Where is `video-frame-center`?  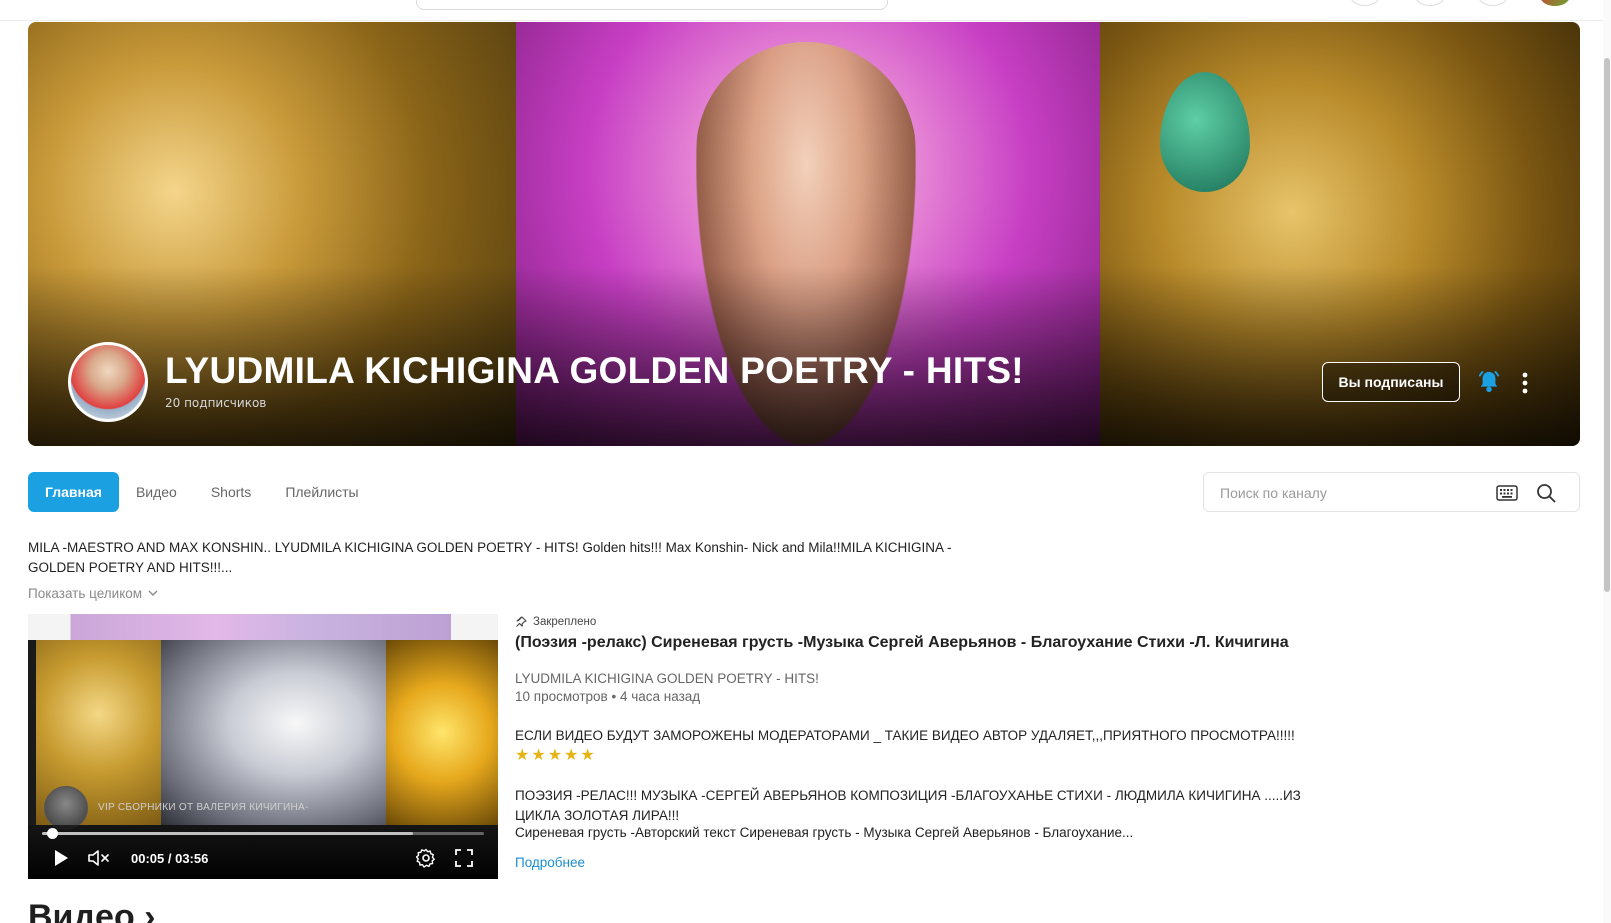 video-frame-center is located at coordinates (273, 732).